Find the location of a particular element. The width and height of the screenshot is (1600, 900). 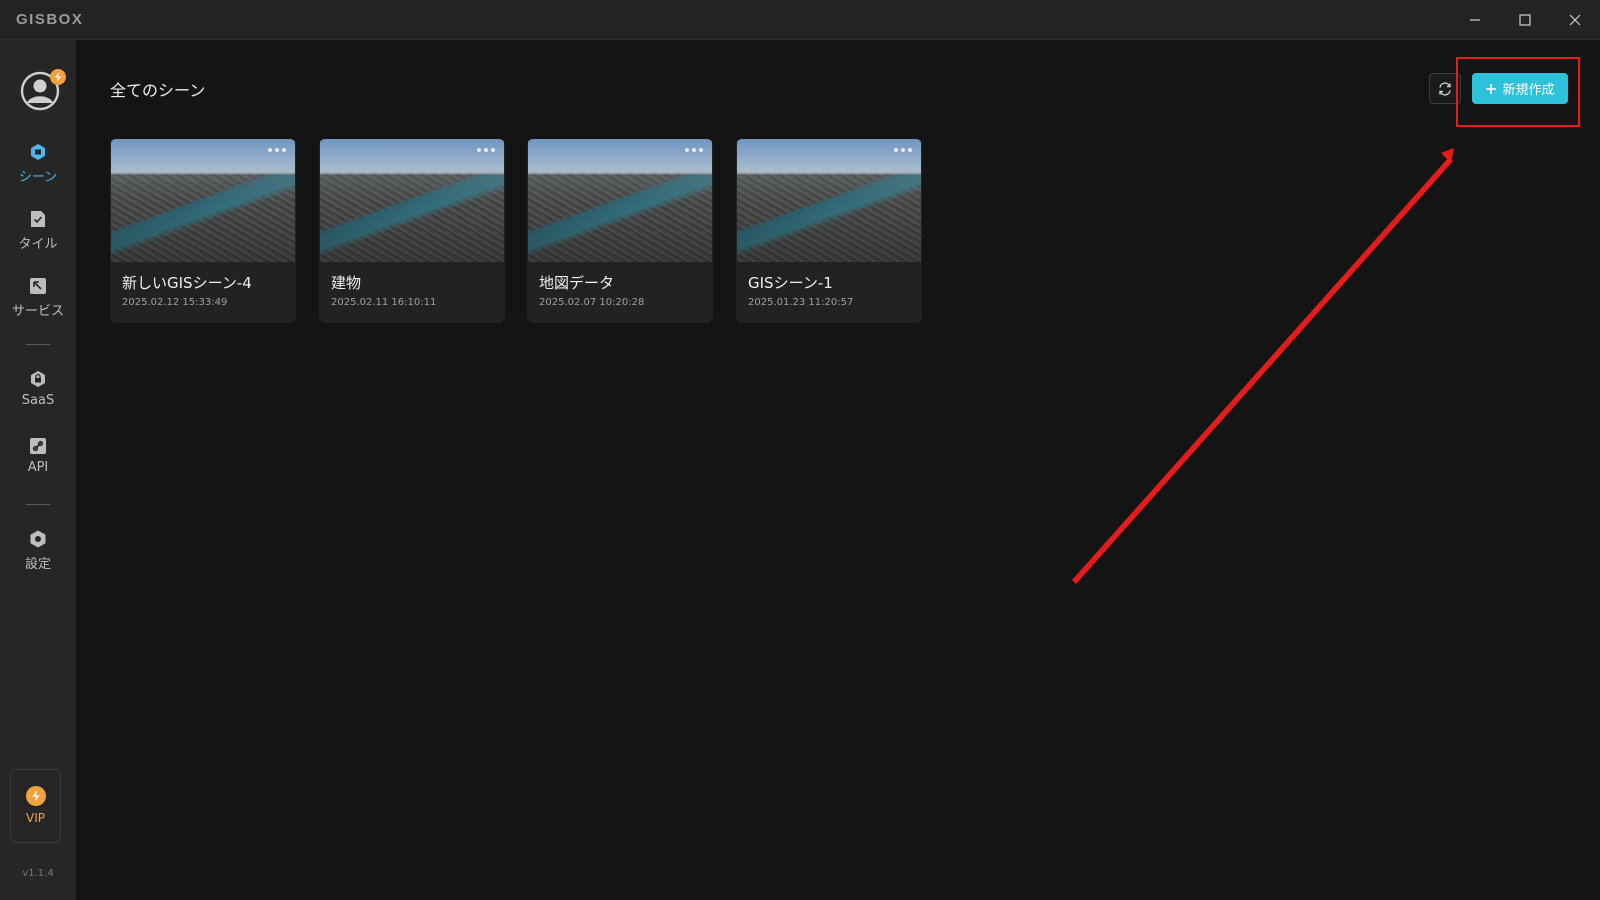

scene-card: 建物 2025.02.11 16:10:11 is located at coordinates (412, 231).